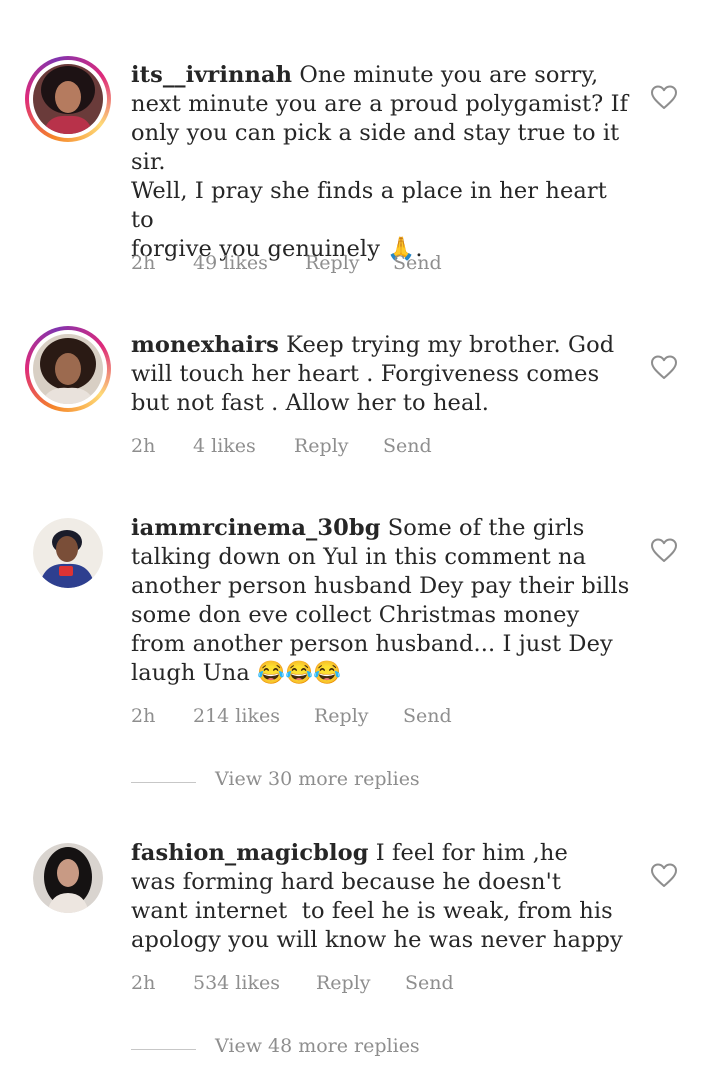  What do you see at coordinates (230, 263) in the screenshot?
I see `likes-count: 49 likes` at bounding box center [230, 263].